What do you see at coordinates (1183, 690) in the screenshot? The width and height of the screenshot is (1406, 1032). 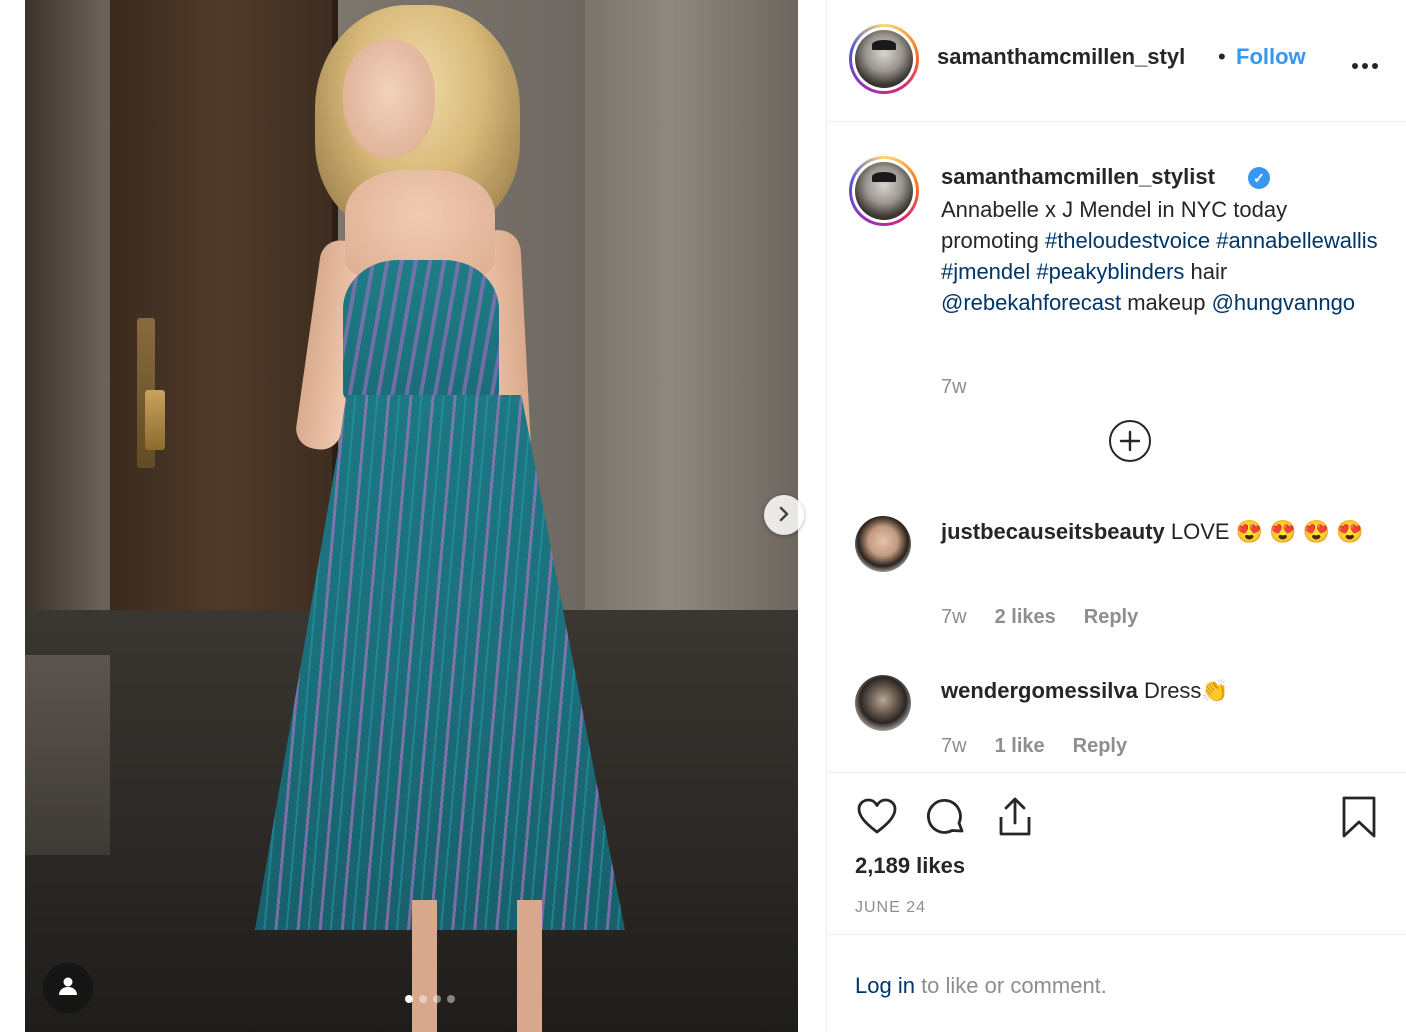 I see `comment-text: Dress👏` at bounding box center [1183, 690].